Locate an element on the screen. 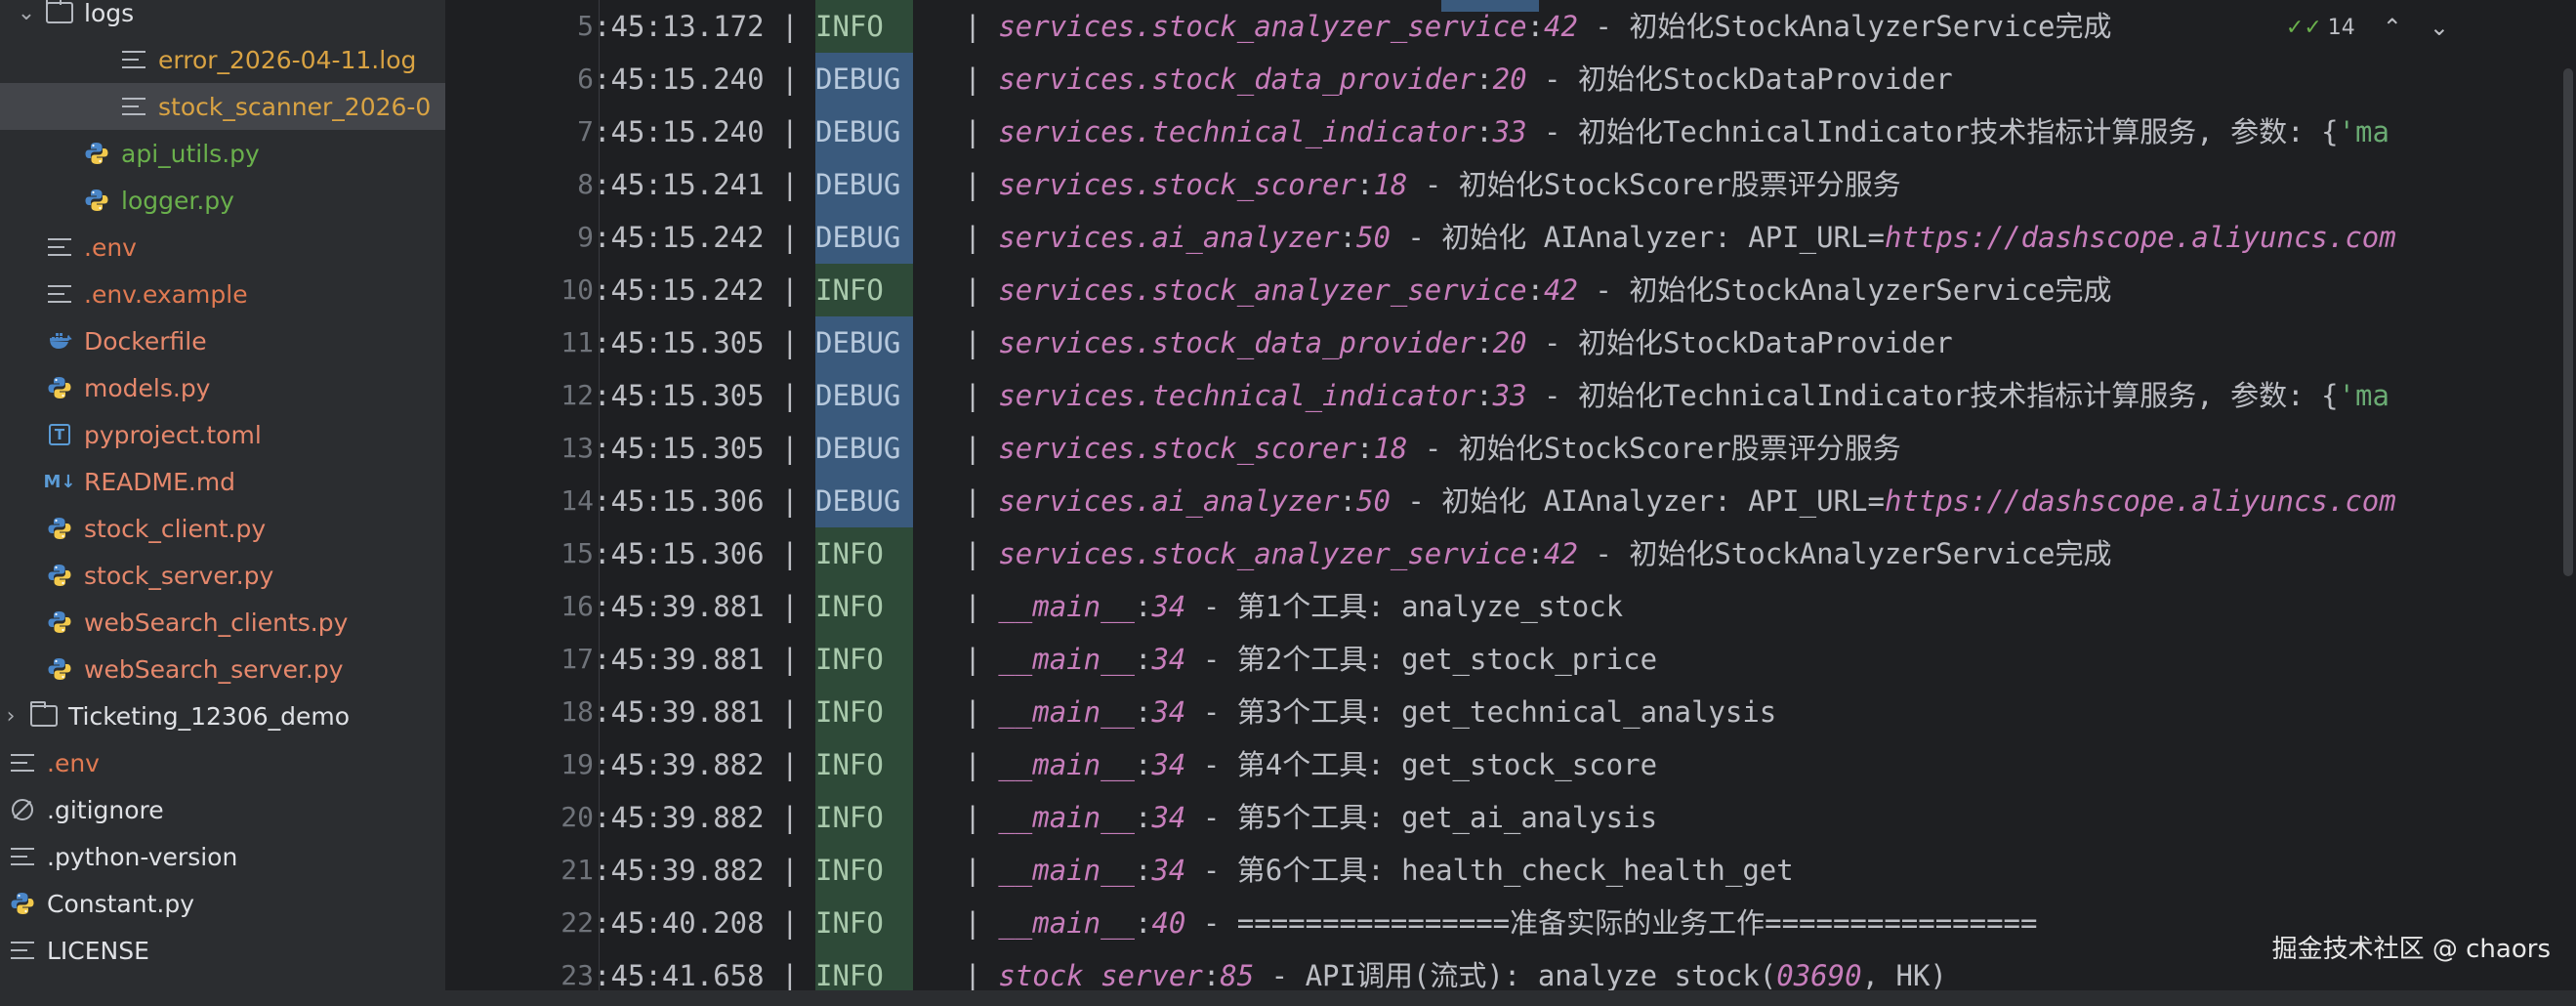  scrollbar-thumb is located at coordinates (2568, 322).